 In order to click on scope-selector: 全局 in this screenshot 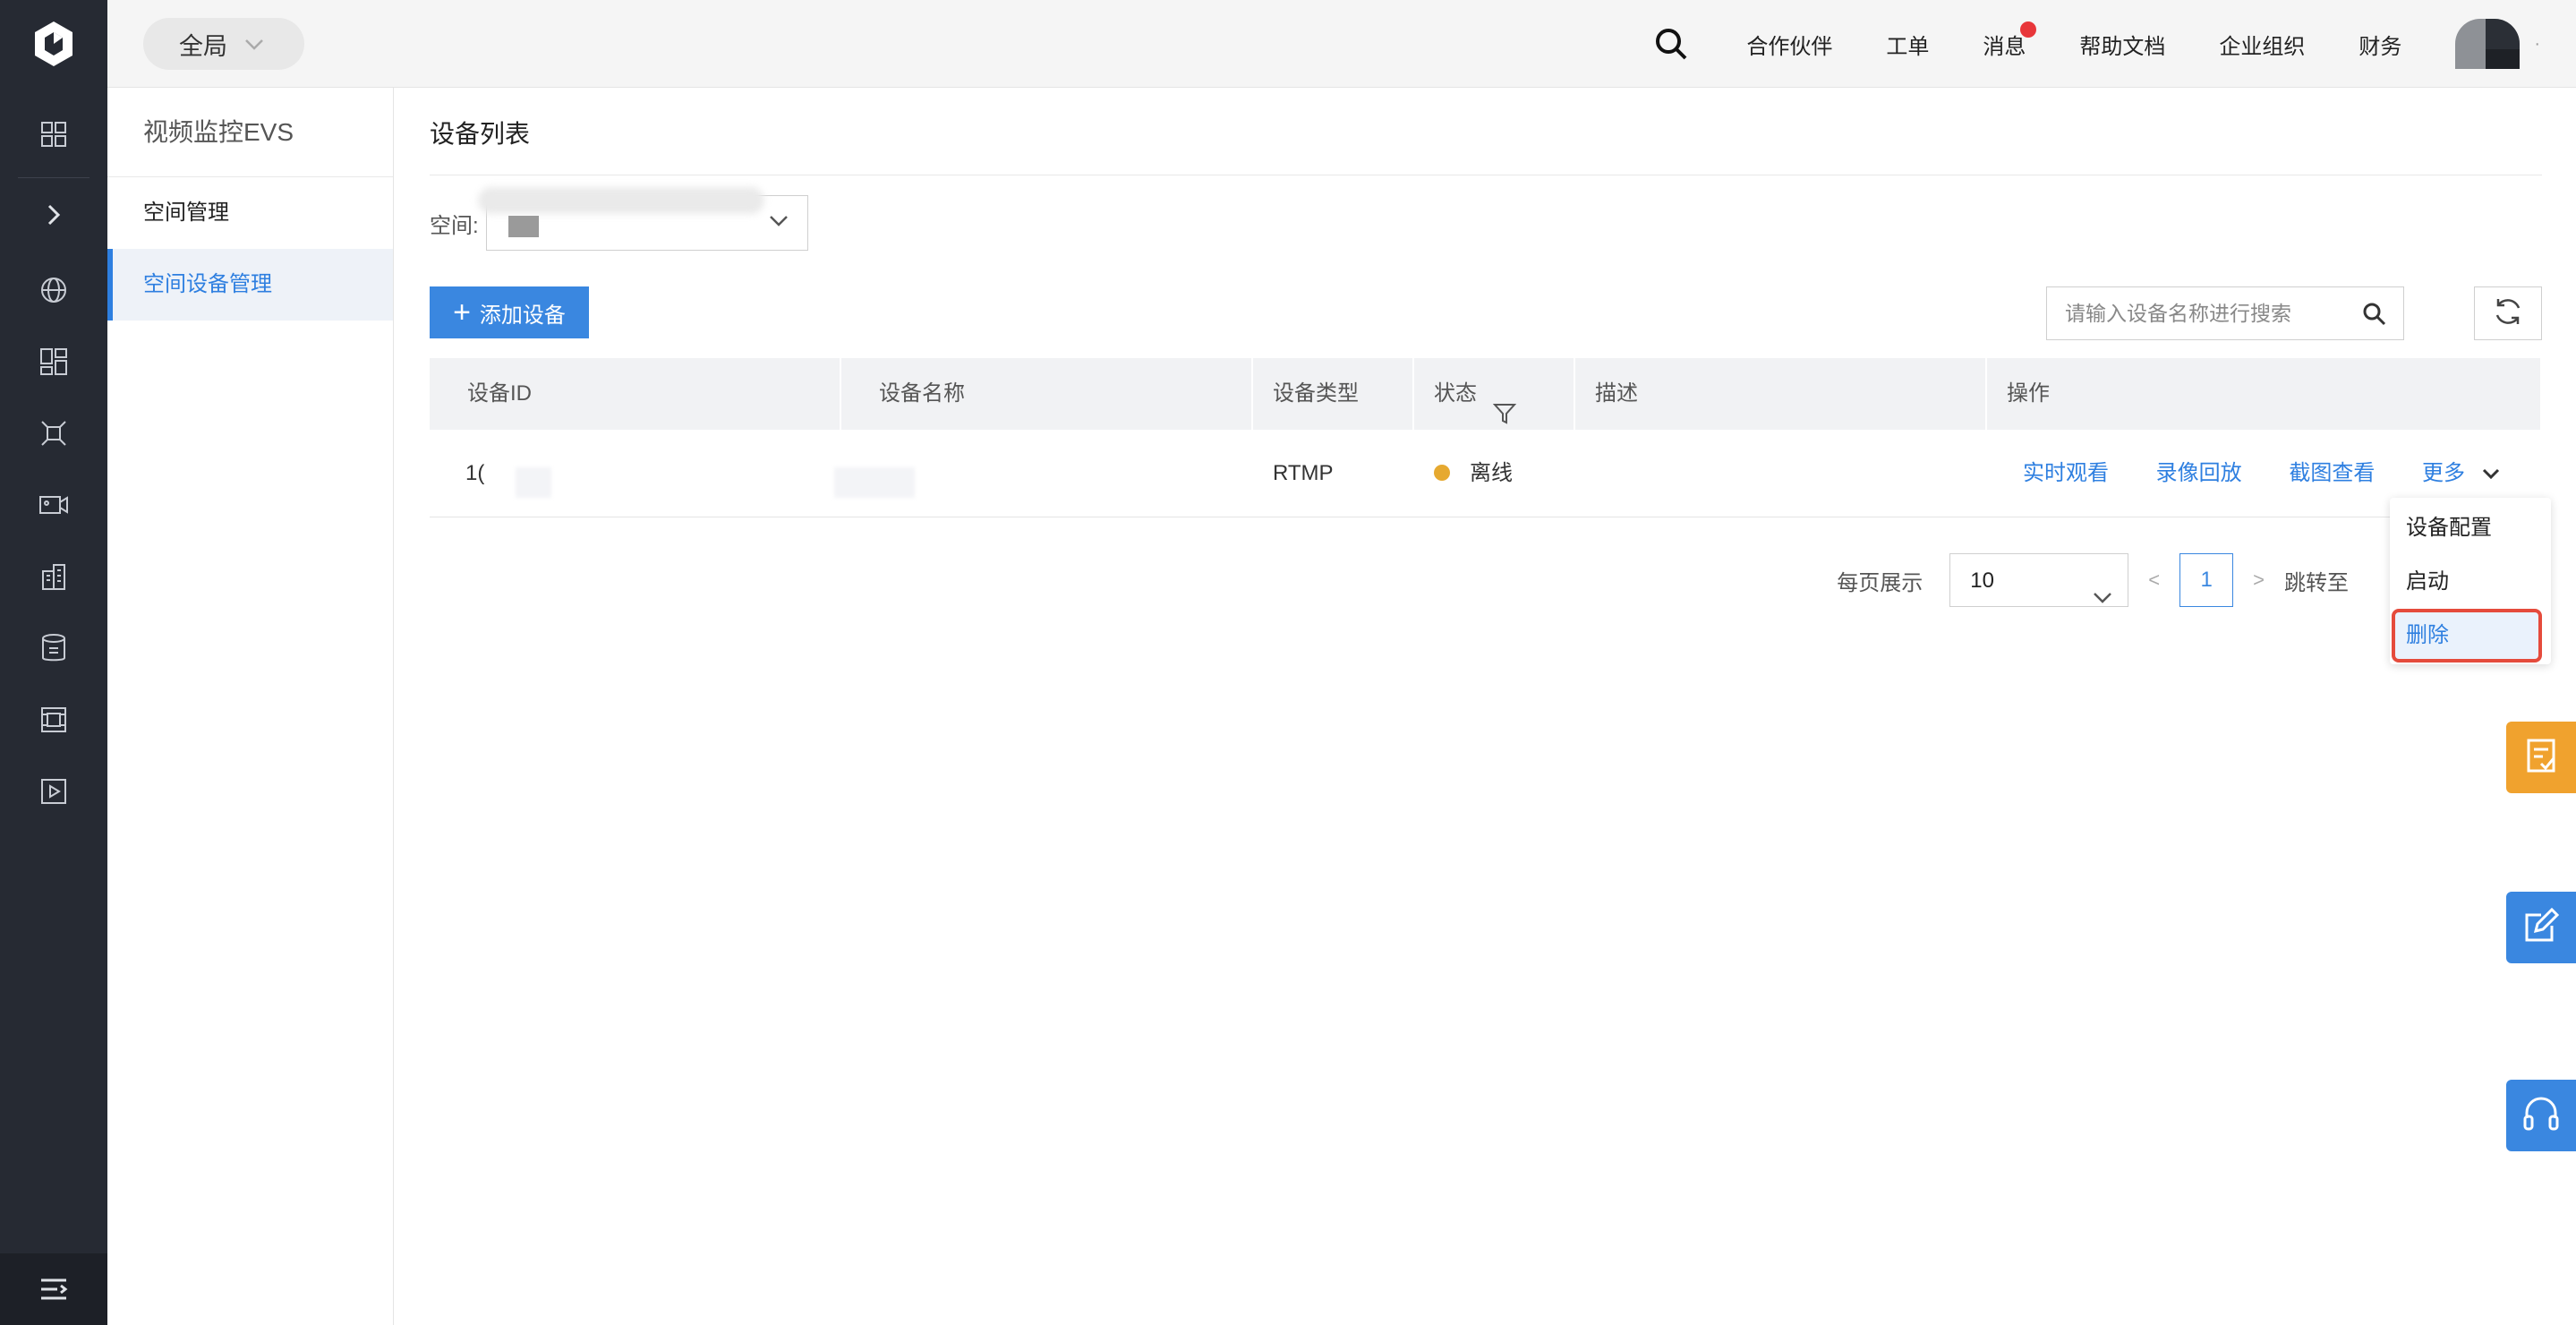, I will do `click(223, 44)`.